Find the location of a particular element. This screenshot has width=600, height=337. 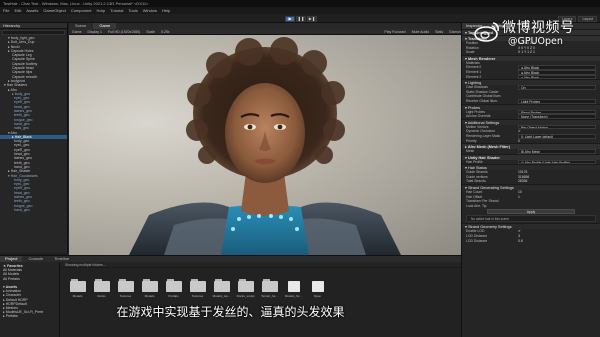

menu-item-hdrp: Hdrp is located at coordinates (101, 10).